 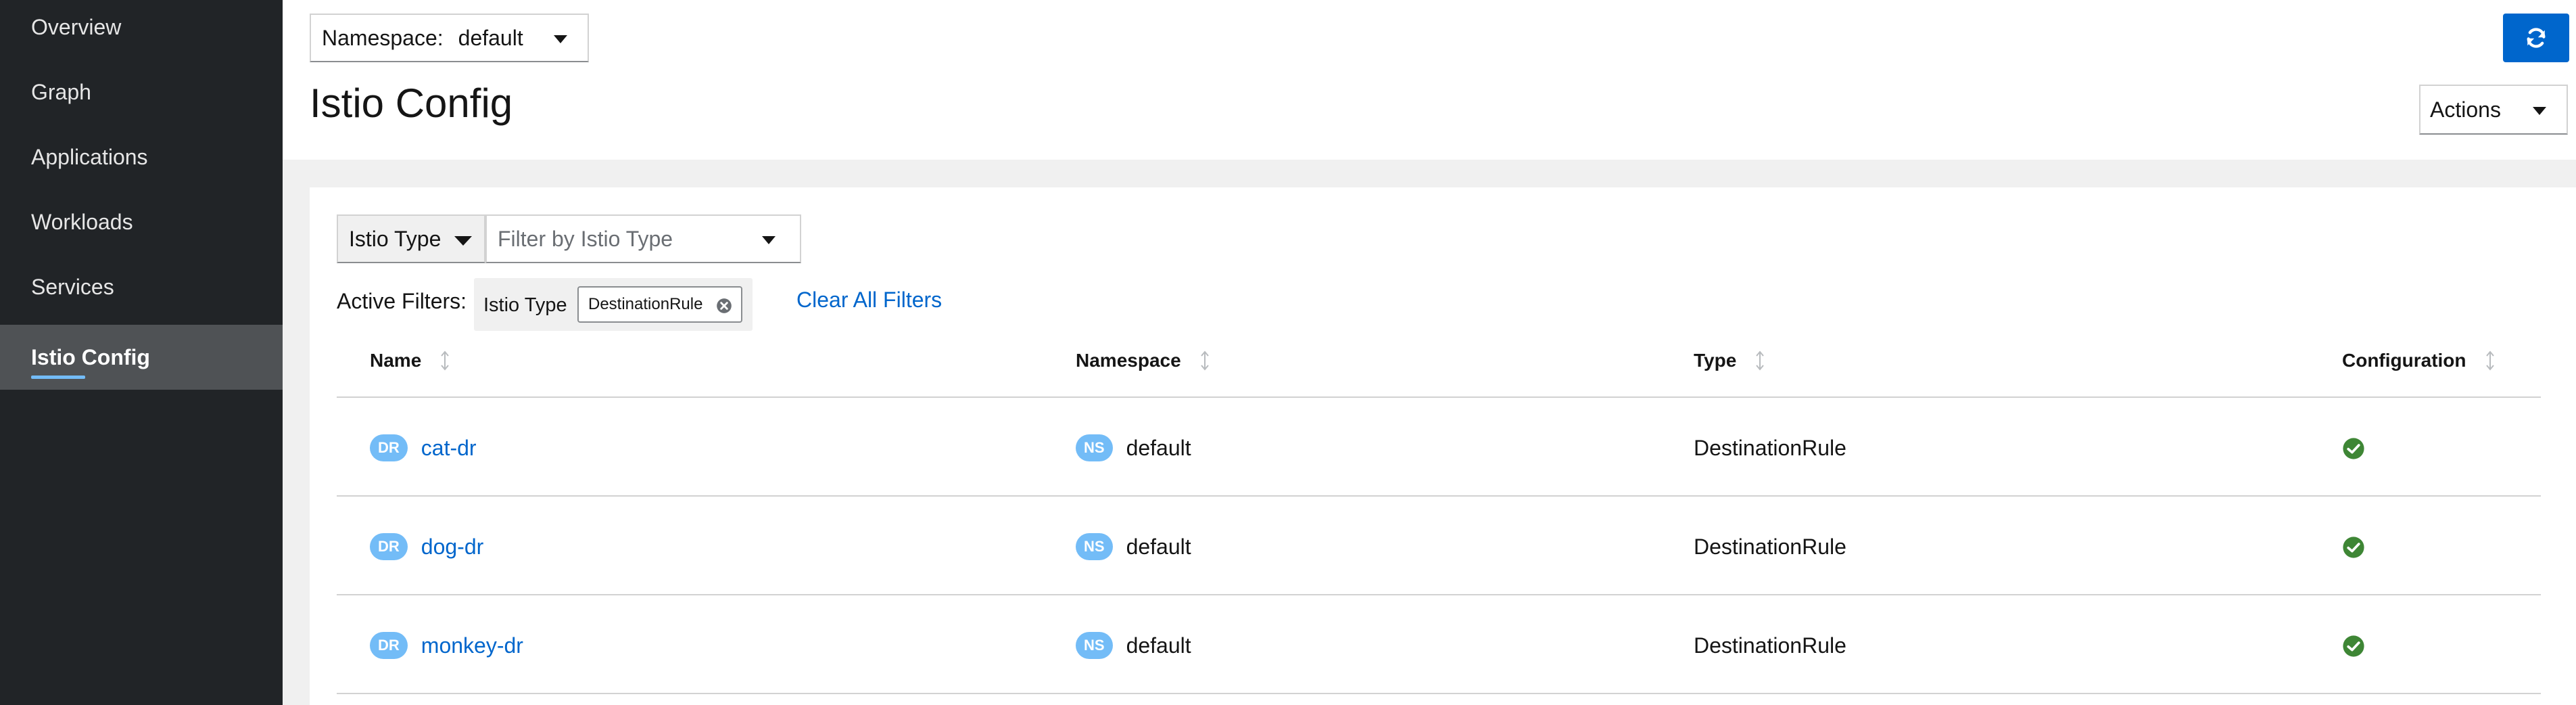 What do you see at coordinates (141, 286) in the screenshot?
I see `sidebar-item-services: Services` at bounding box center [141, 286].